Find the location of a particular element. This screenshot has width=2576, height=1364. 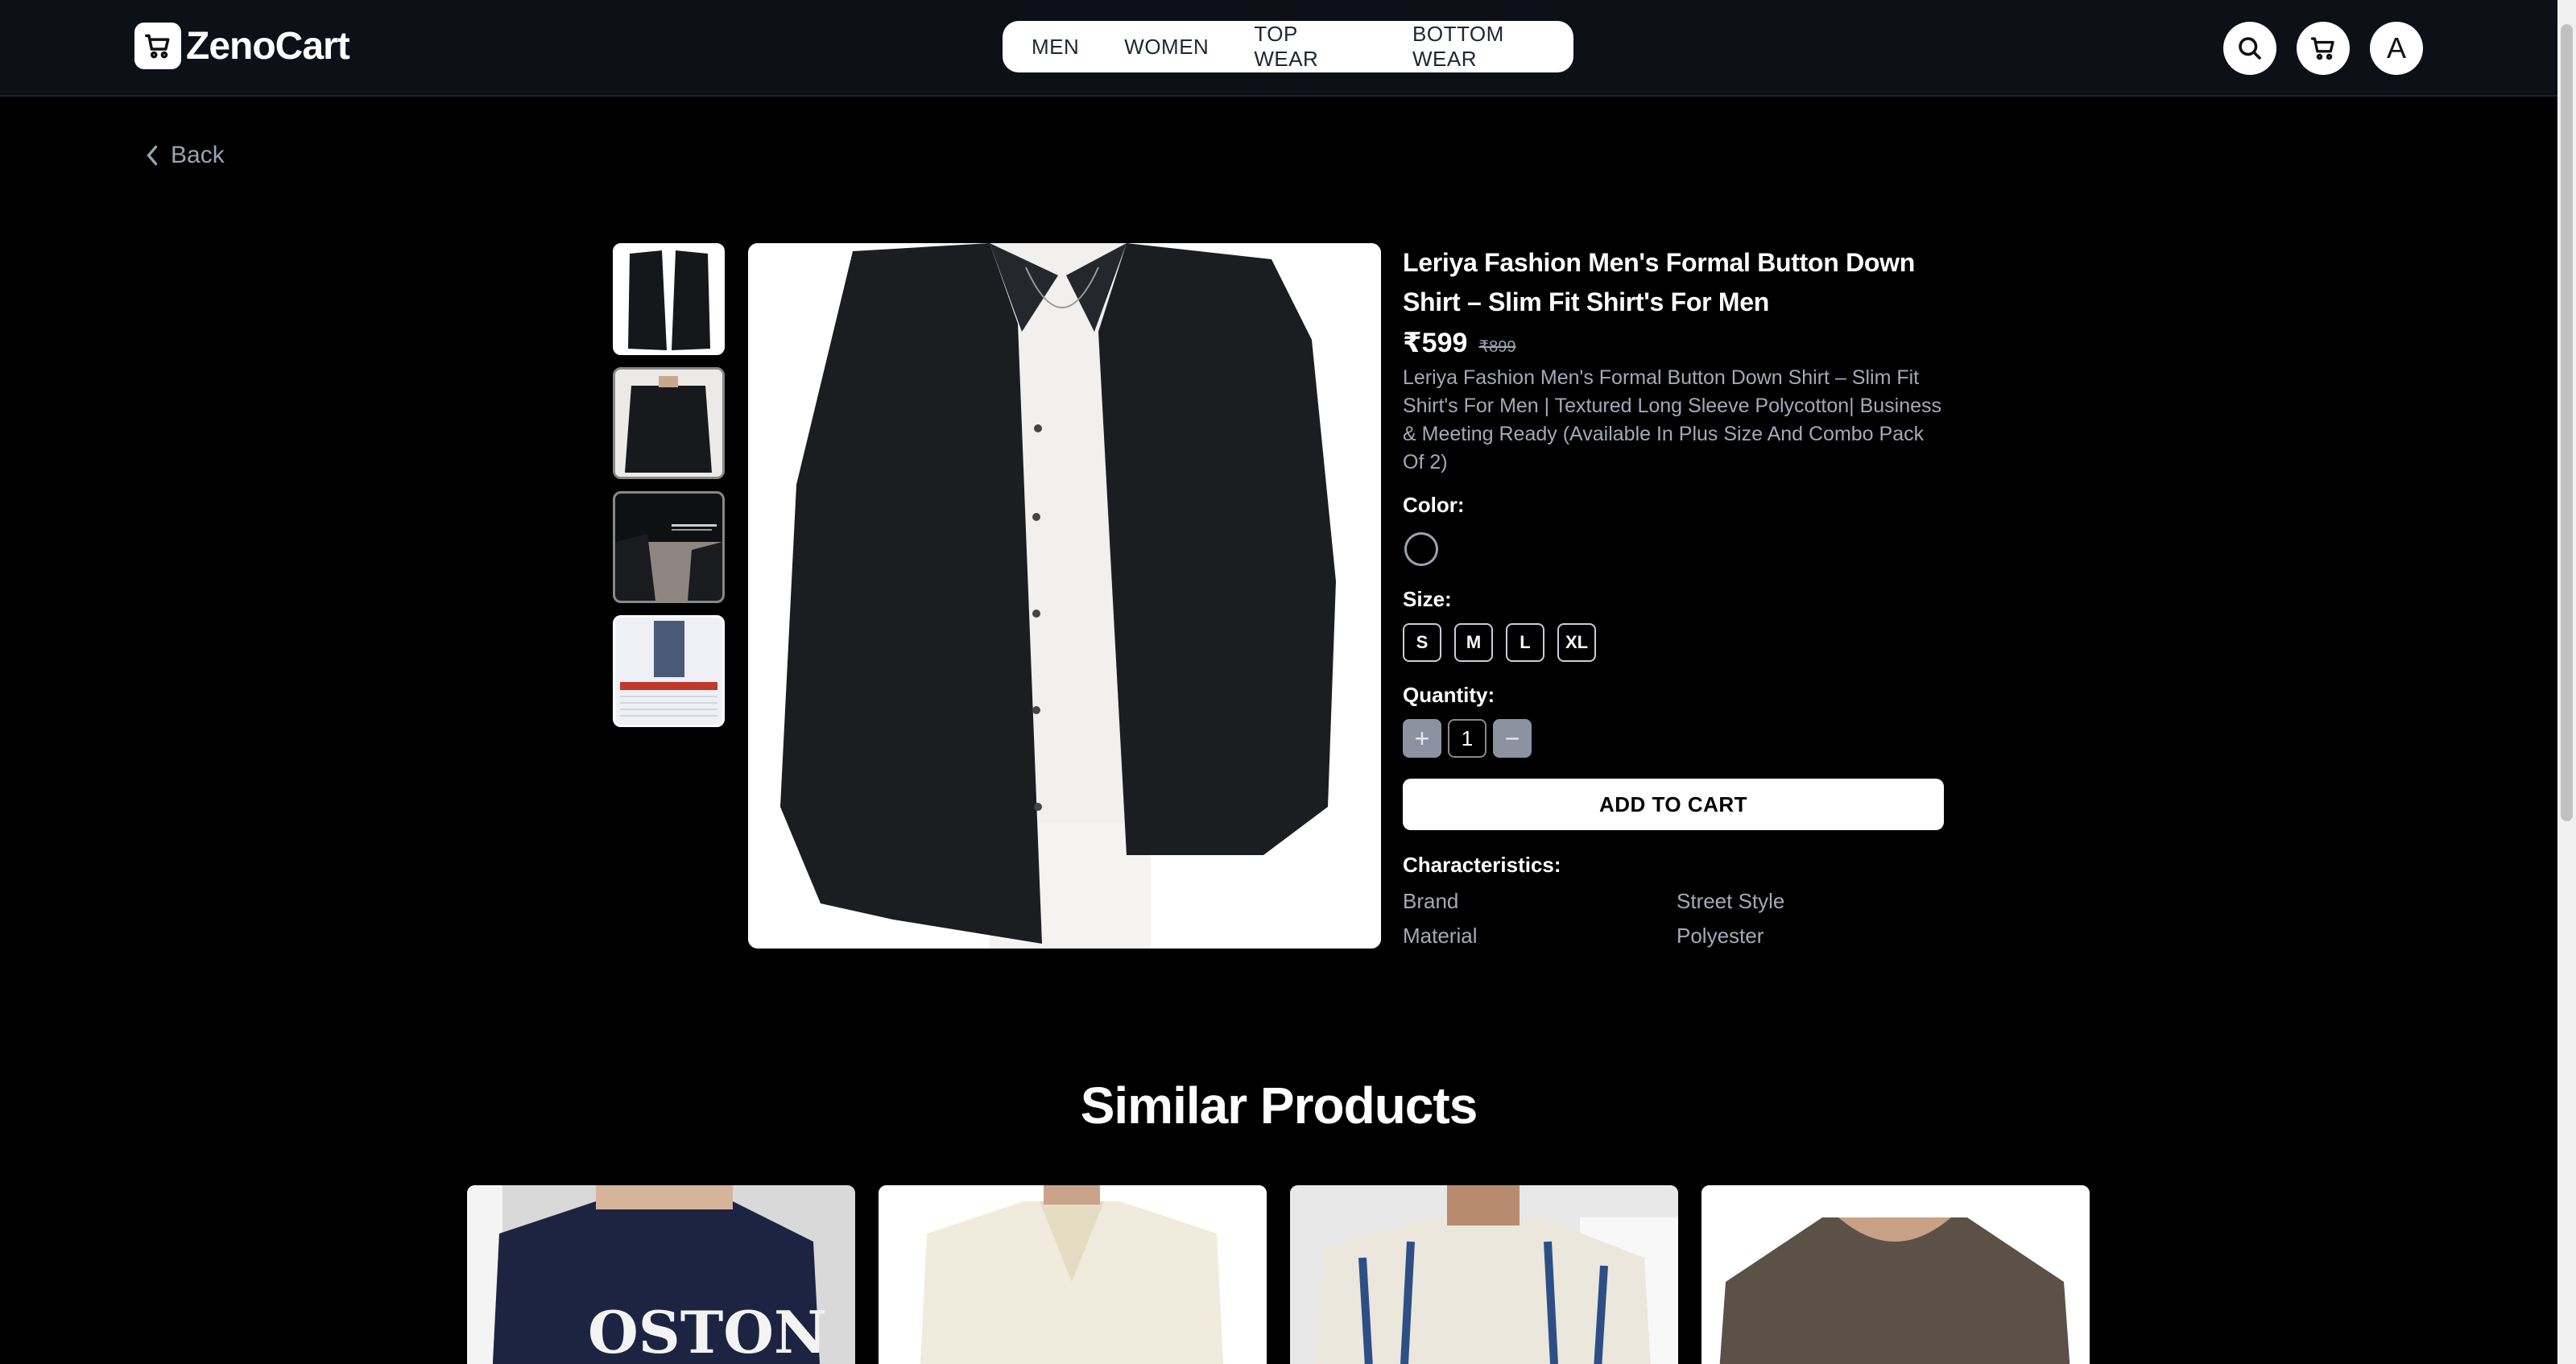

cart-logo-icon is located at coordinates (157, 46).